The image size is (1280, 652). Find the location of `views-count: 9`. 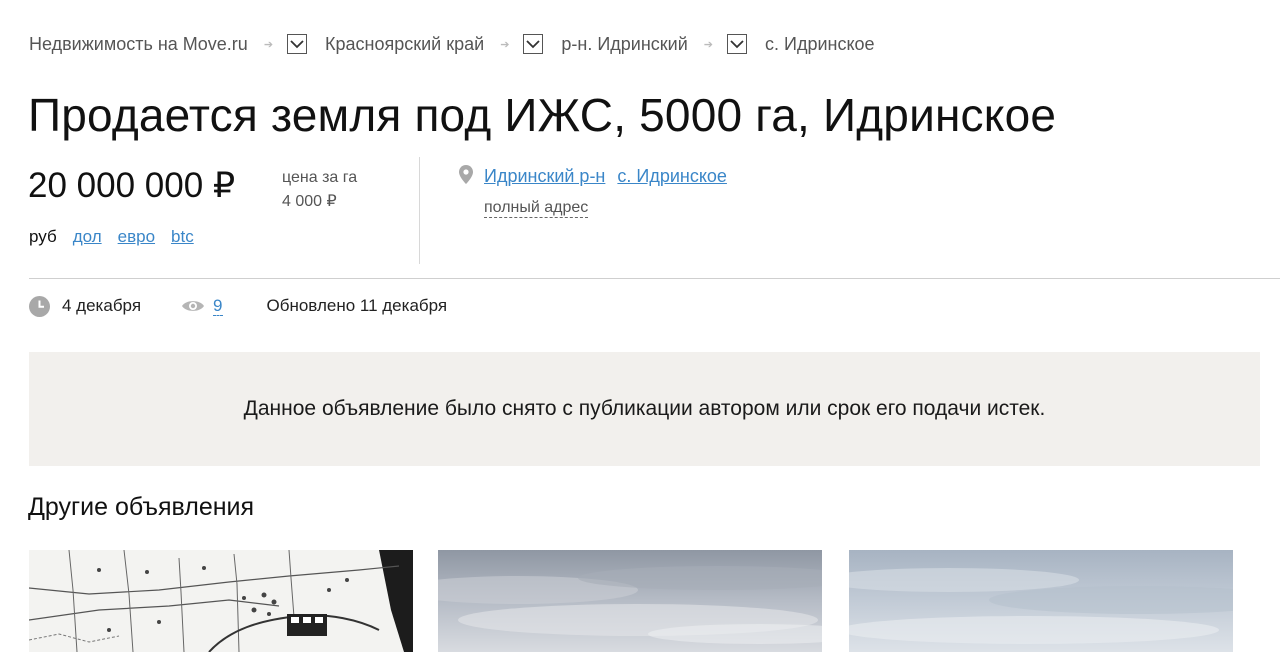

views-count: 9 is located at coordinates (218, 306).